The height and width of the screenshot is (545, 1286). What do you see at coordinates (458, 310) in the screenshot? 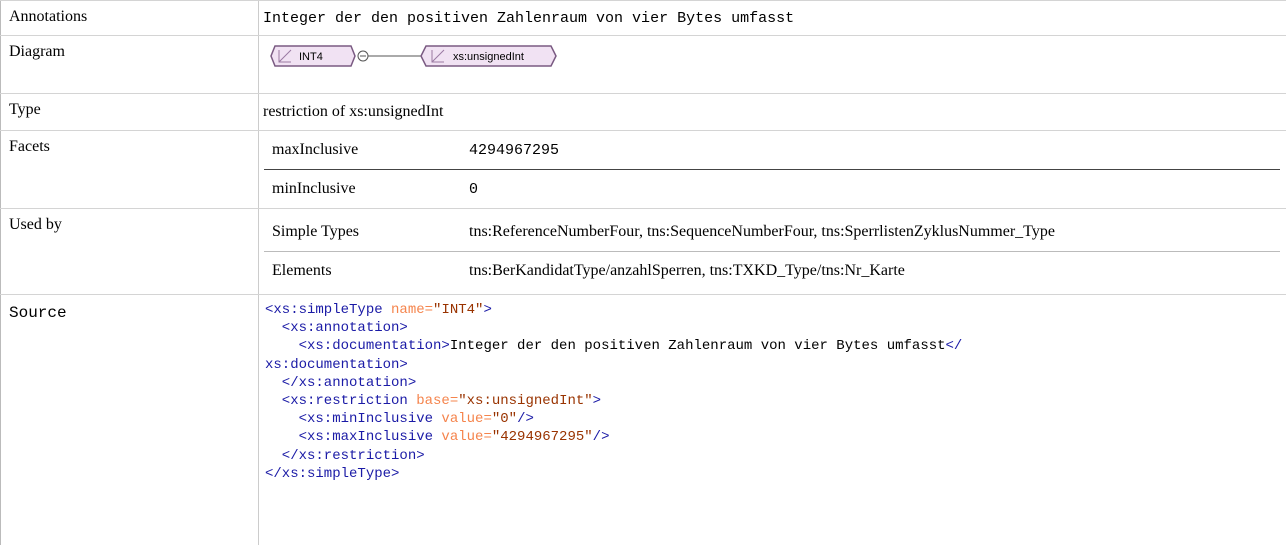
I see `code-value: "INT4"` at bounding box center [458, 310].